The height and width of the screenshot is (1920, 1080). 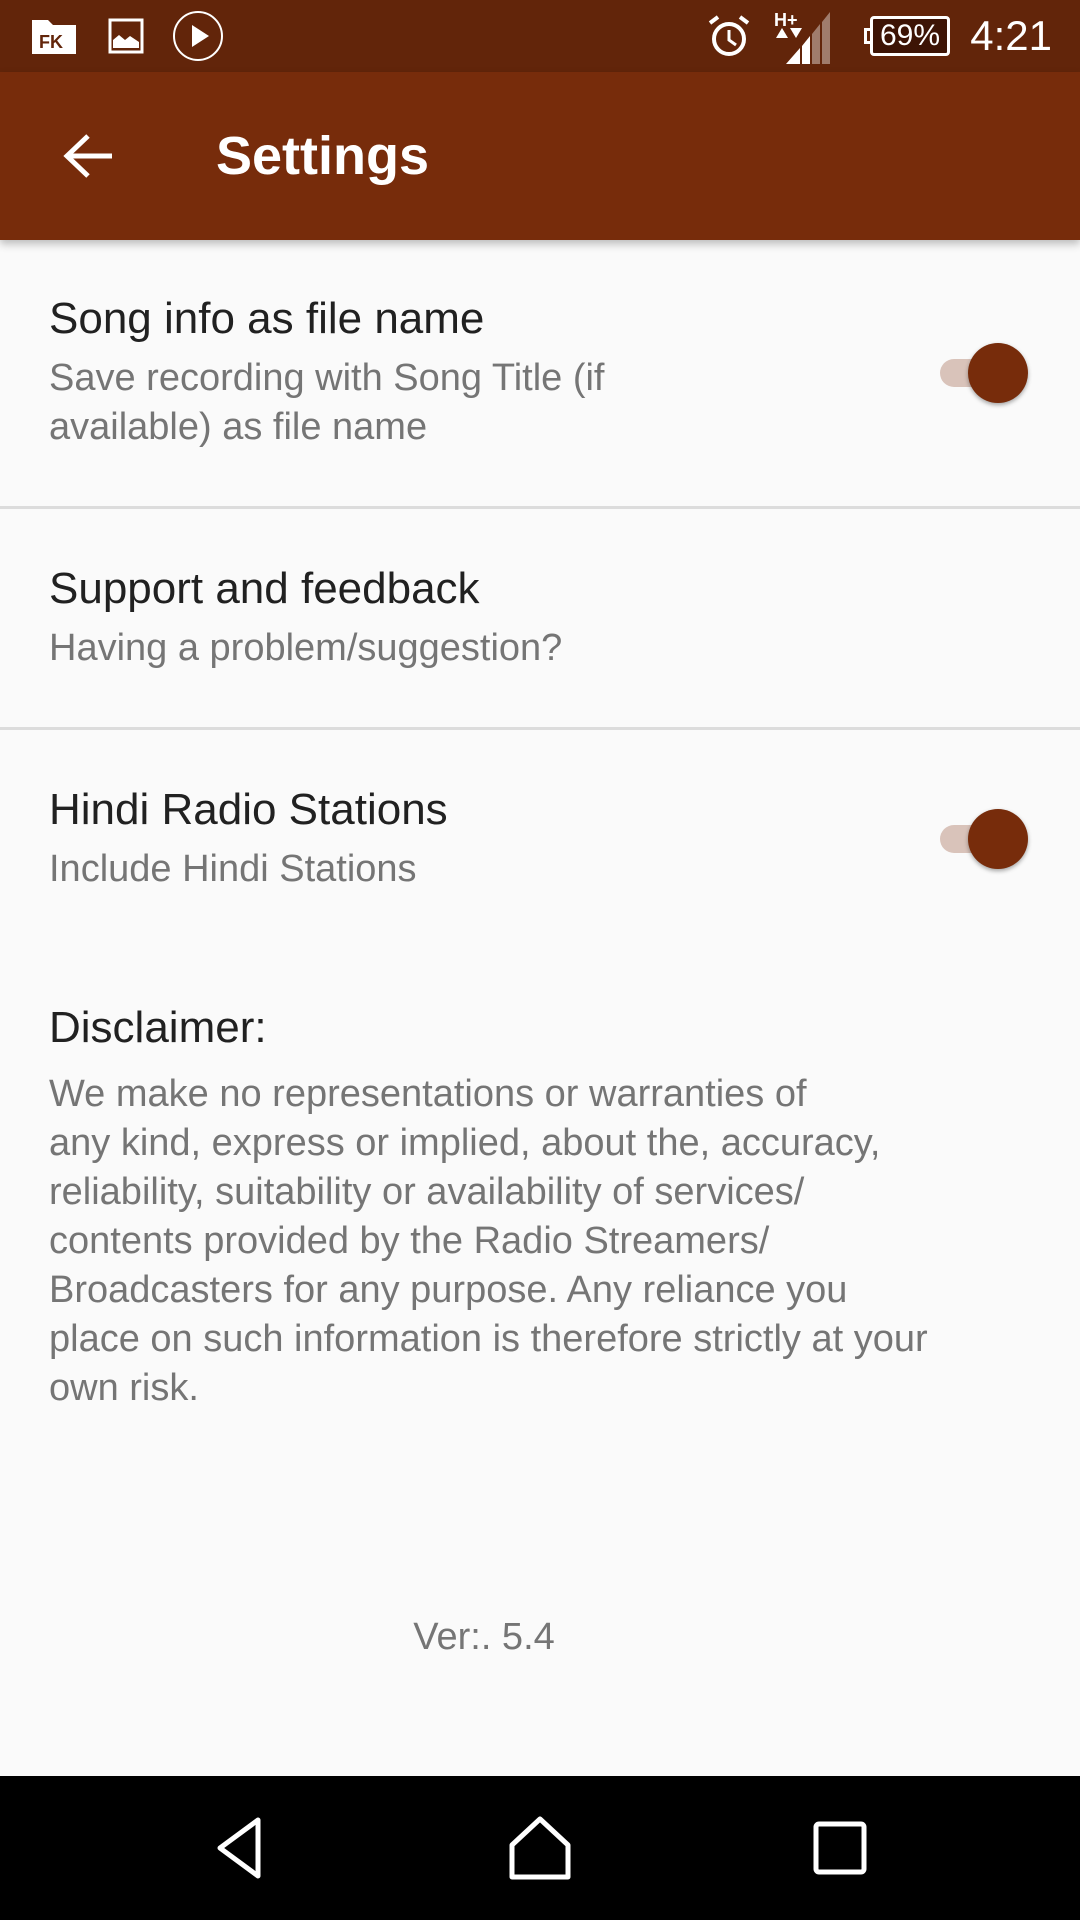 What do you see at coordinates (267, 318) in the screenshot?
I see `setting-title: Song info as file name` at bounding box center [267, 318].